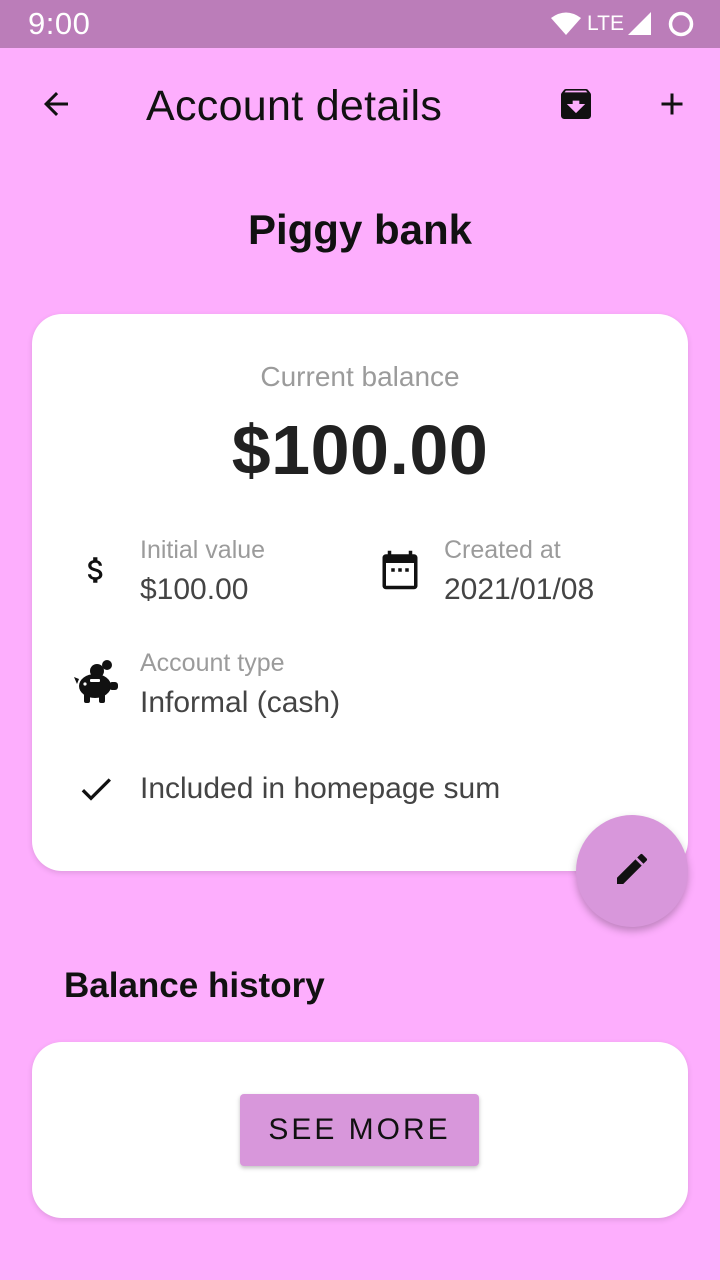 This screenshot has height=1280, width=720. I want to click on created-at-value: 2021/01/08, so click(519, 589).